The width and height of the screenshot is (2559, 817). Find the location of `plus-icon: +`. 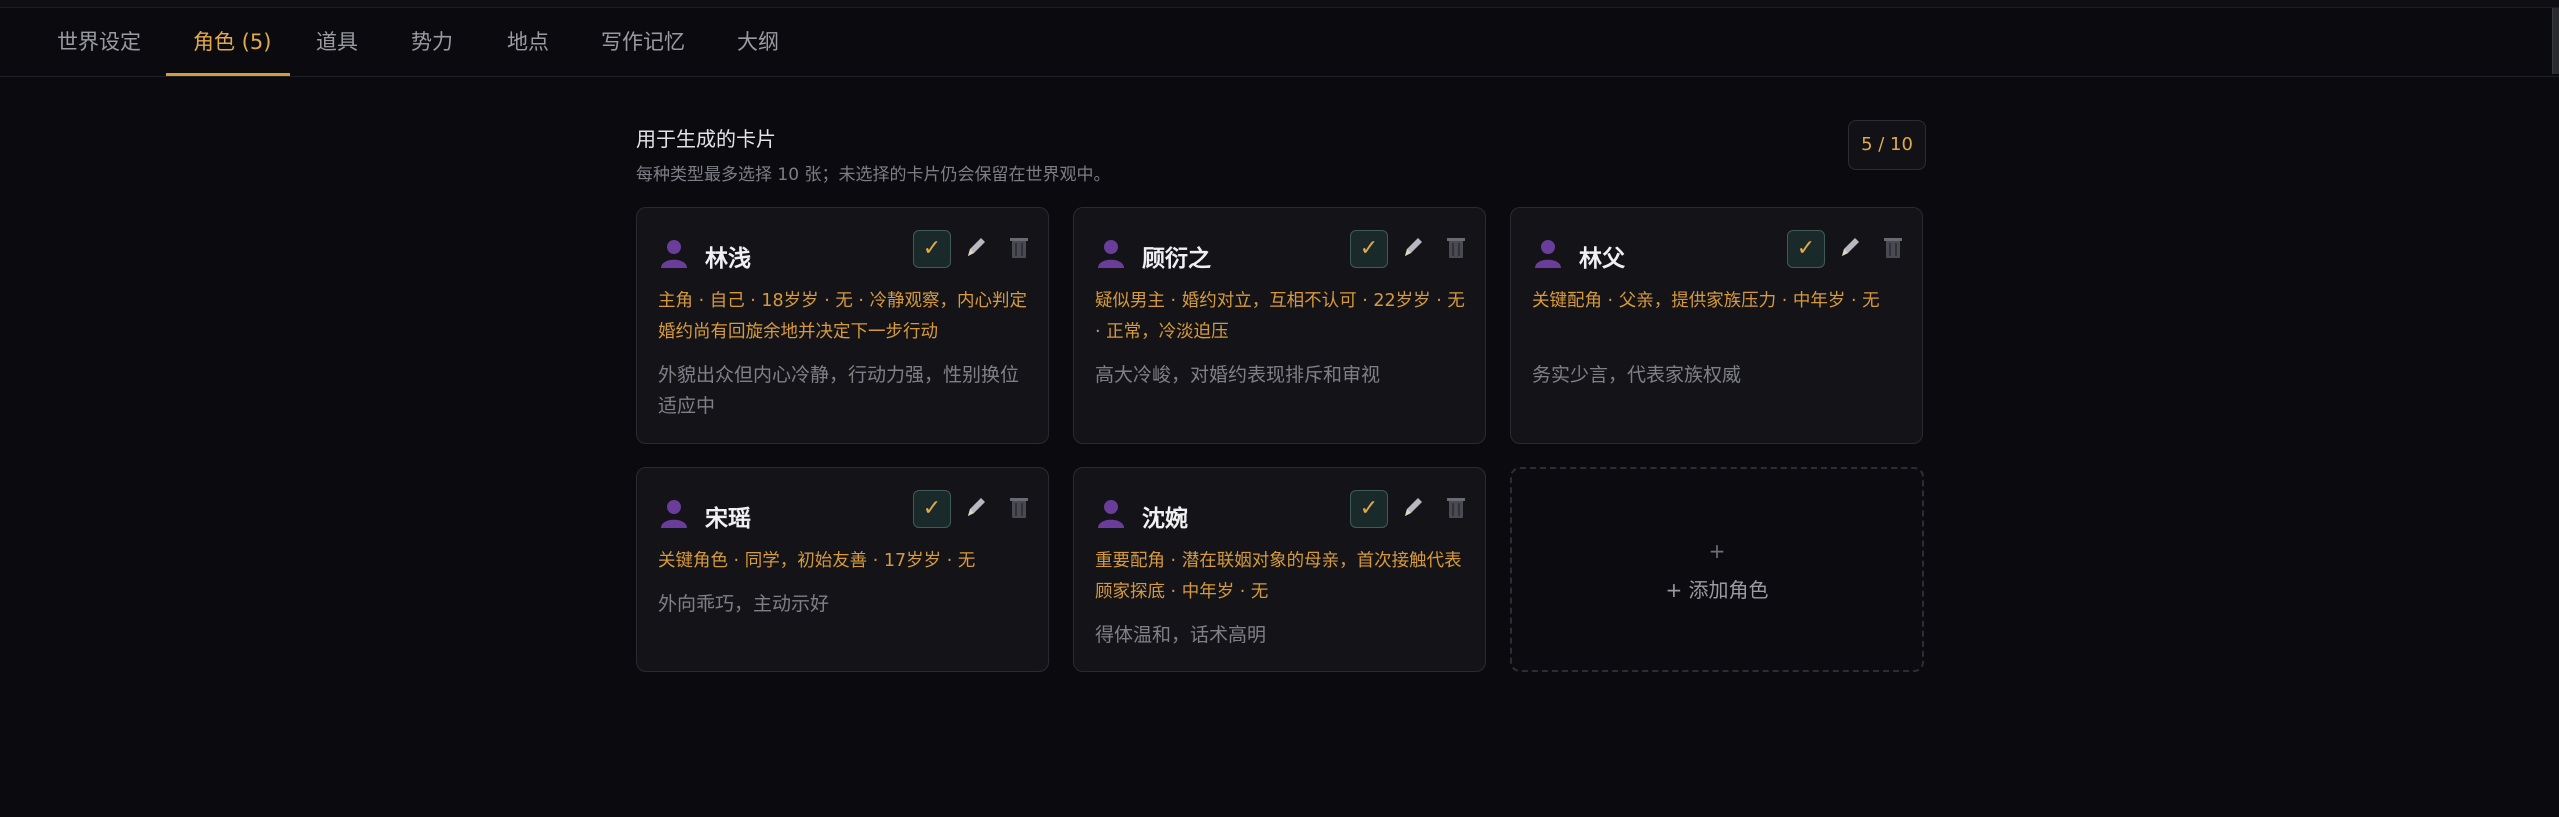

plus-icon: + is located at coordinates (1717, 551).